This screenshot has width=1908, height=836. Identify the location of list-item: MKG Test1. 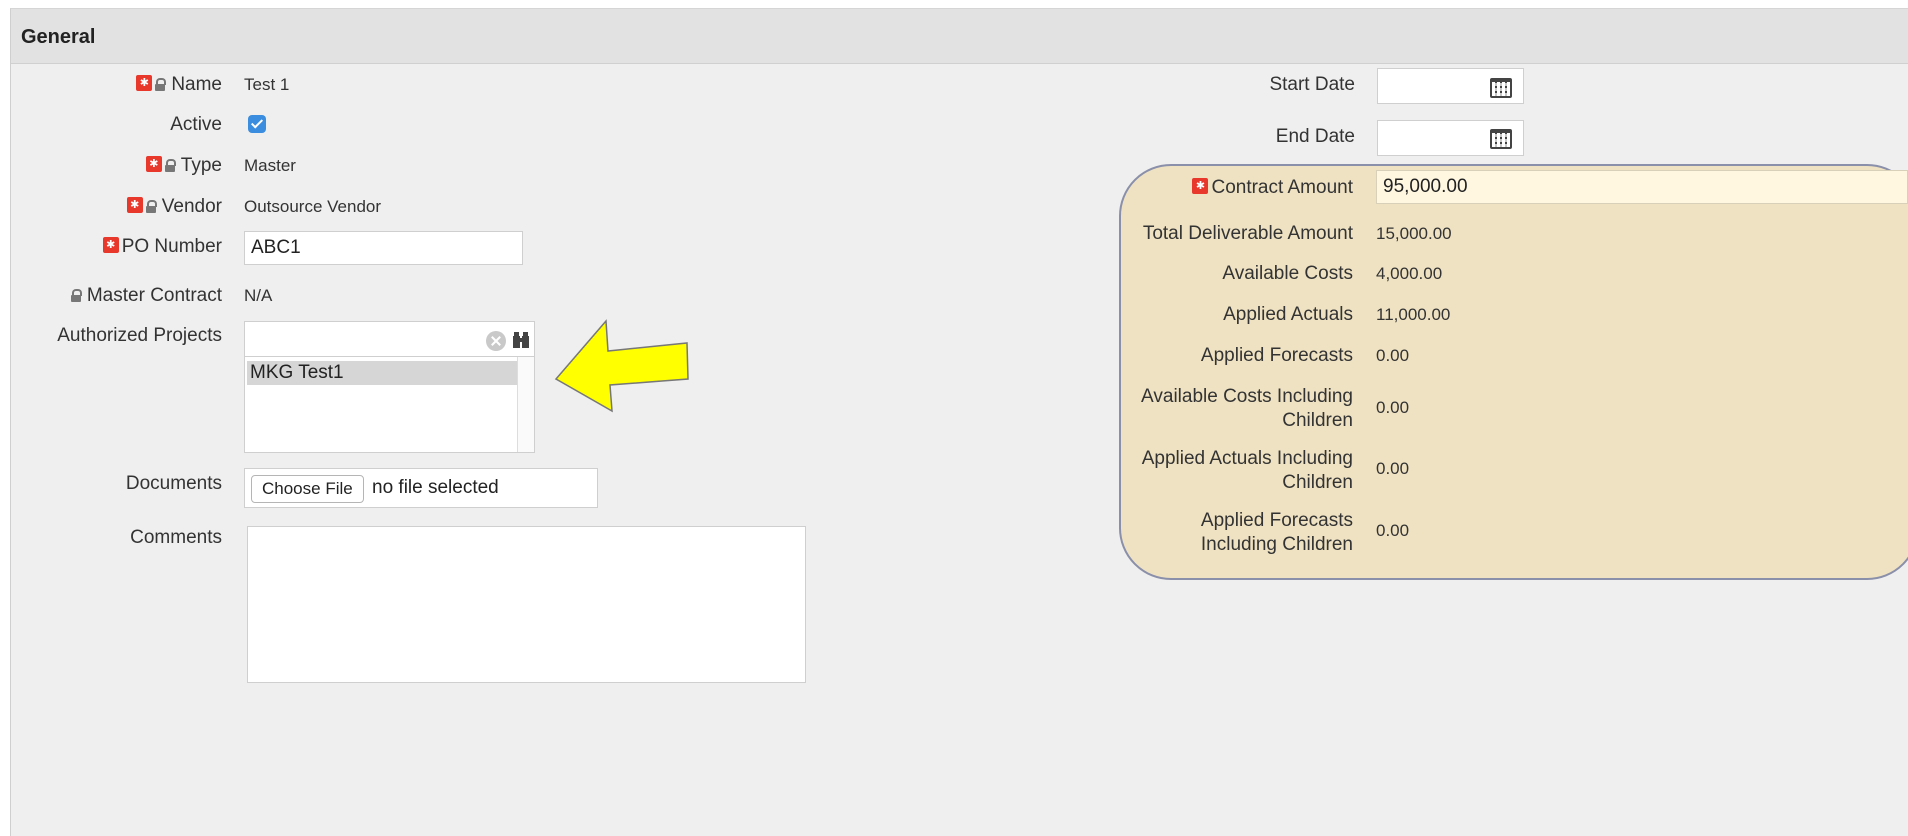
(383, 373).